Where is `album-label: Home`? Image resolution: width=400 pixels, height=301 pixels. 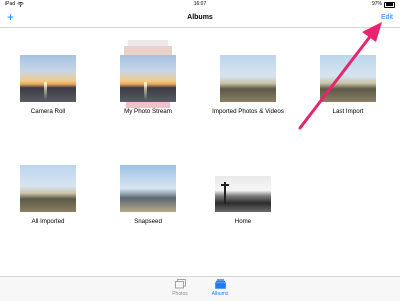 album-label: Home is located at coordinates (243, 221).